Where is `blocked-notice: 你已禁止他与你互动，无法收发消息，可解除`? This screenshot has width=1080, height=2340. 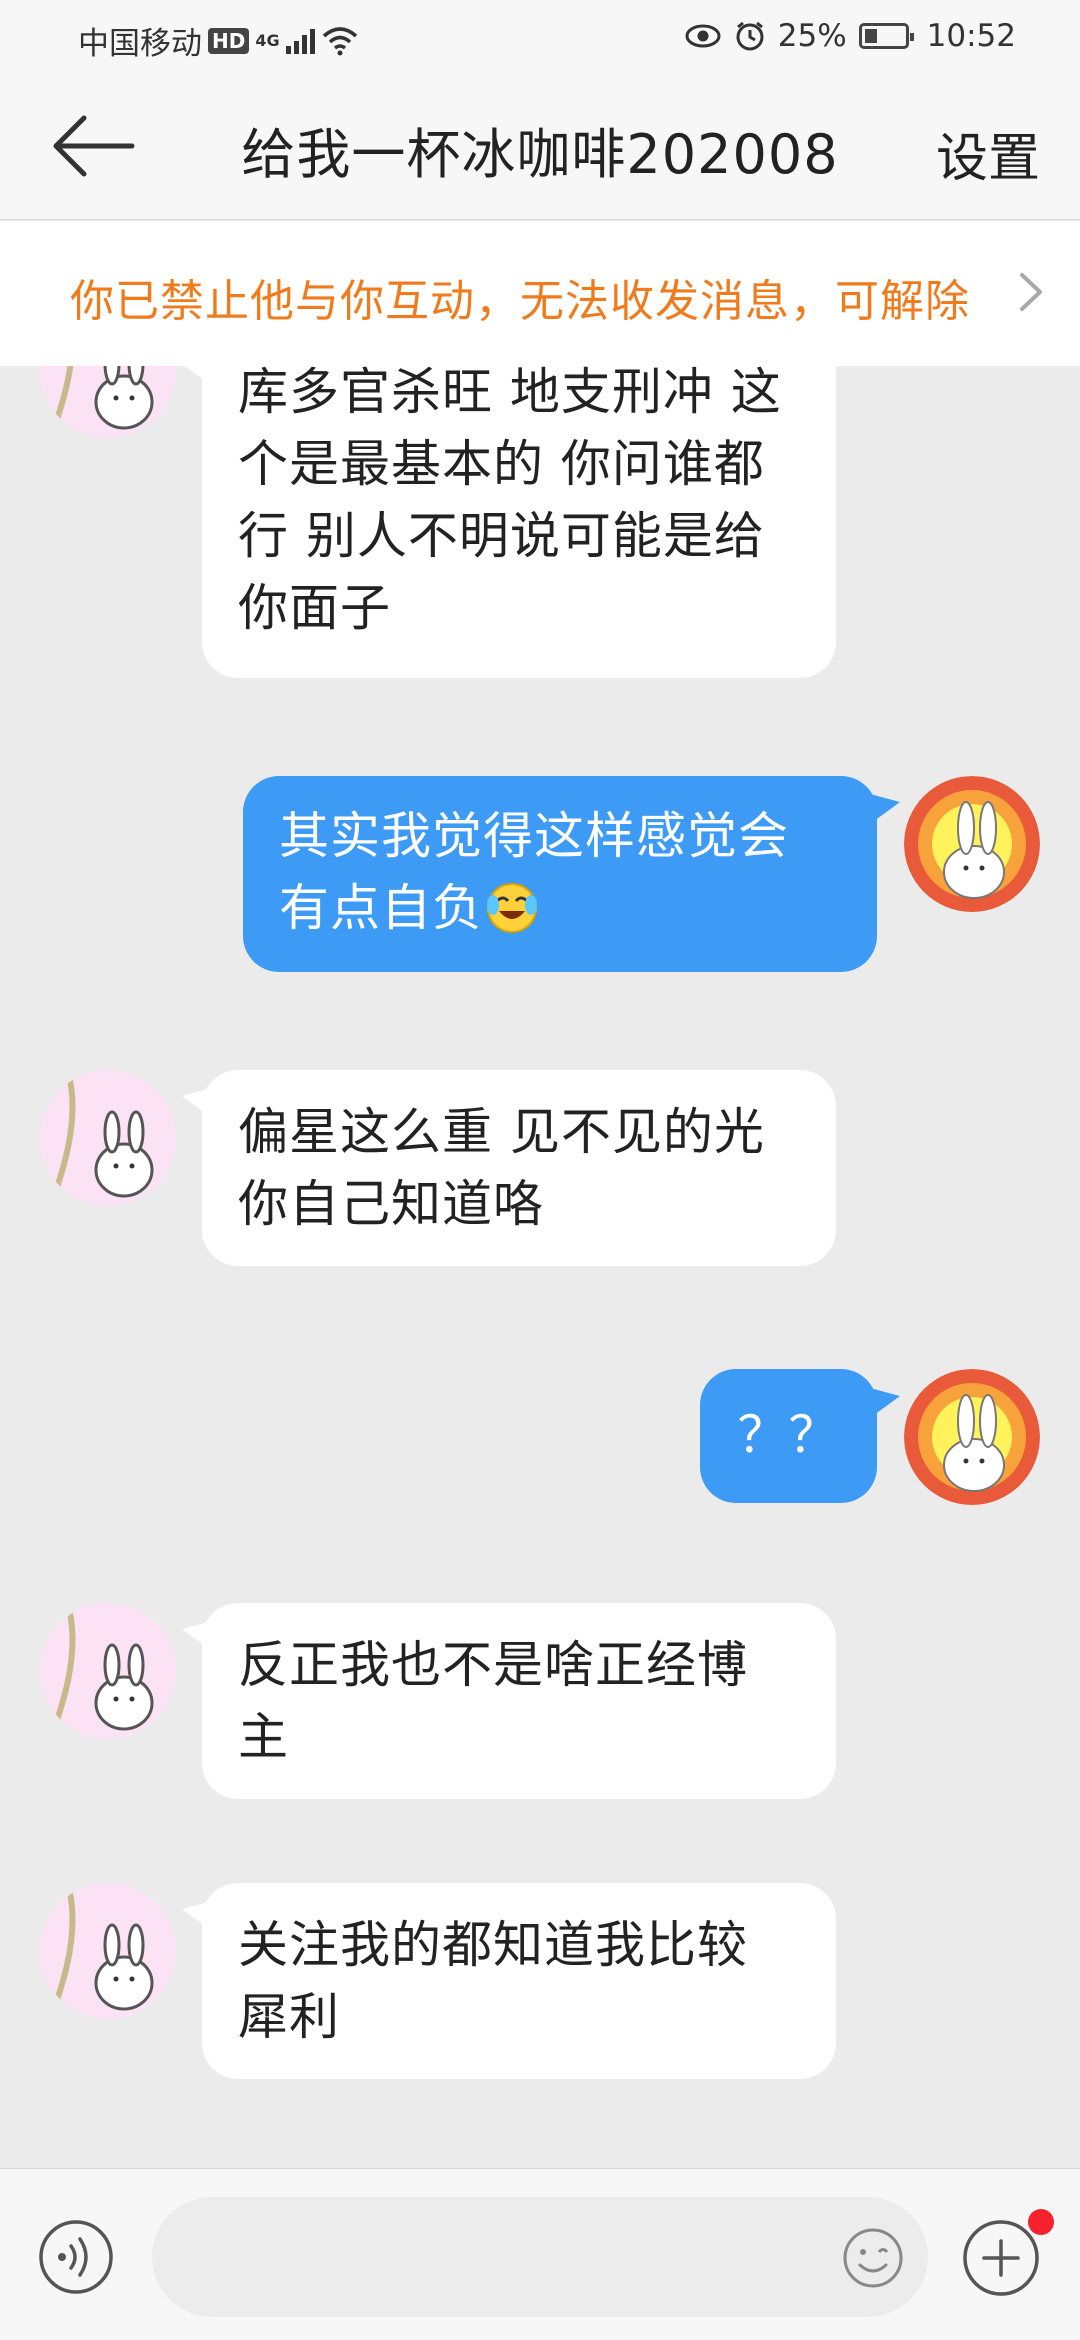
blocked-notice: 你已禁止他与你互动，无法收发消息，可解除 is located at coordinates (520, 301).